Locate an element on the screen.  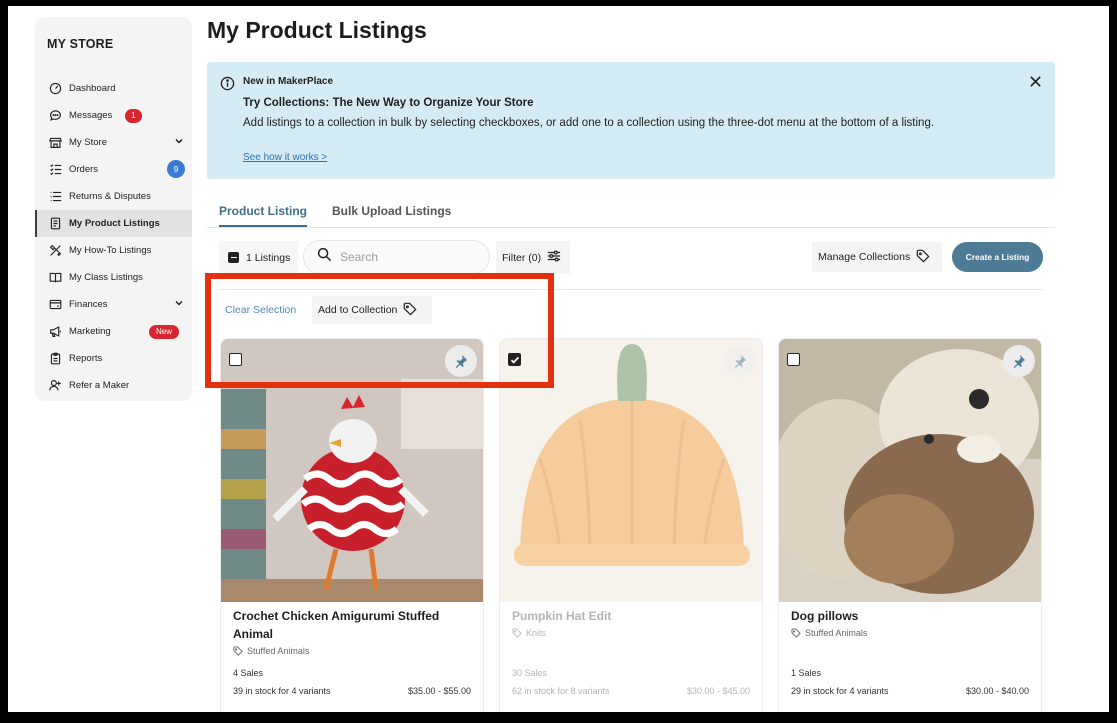
sidebar-item-label: Returns & Disputes is located at coordinates (110, 196).